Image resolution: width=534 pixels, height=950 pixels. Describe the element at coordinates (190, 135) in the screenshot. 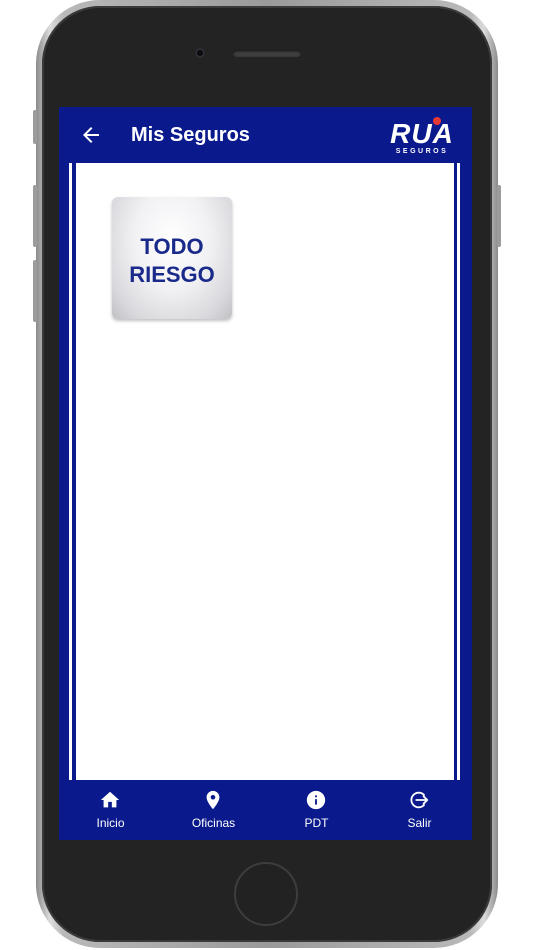

I see `page-title: Mis Seguros` at that location.